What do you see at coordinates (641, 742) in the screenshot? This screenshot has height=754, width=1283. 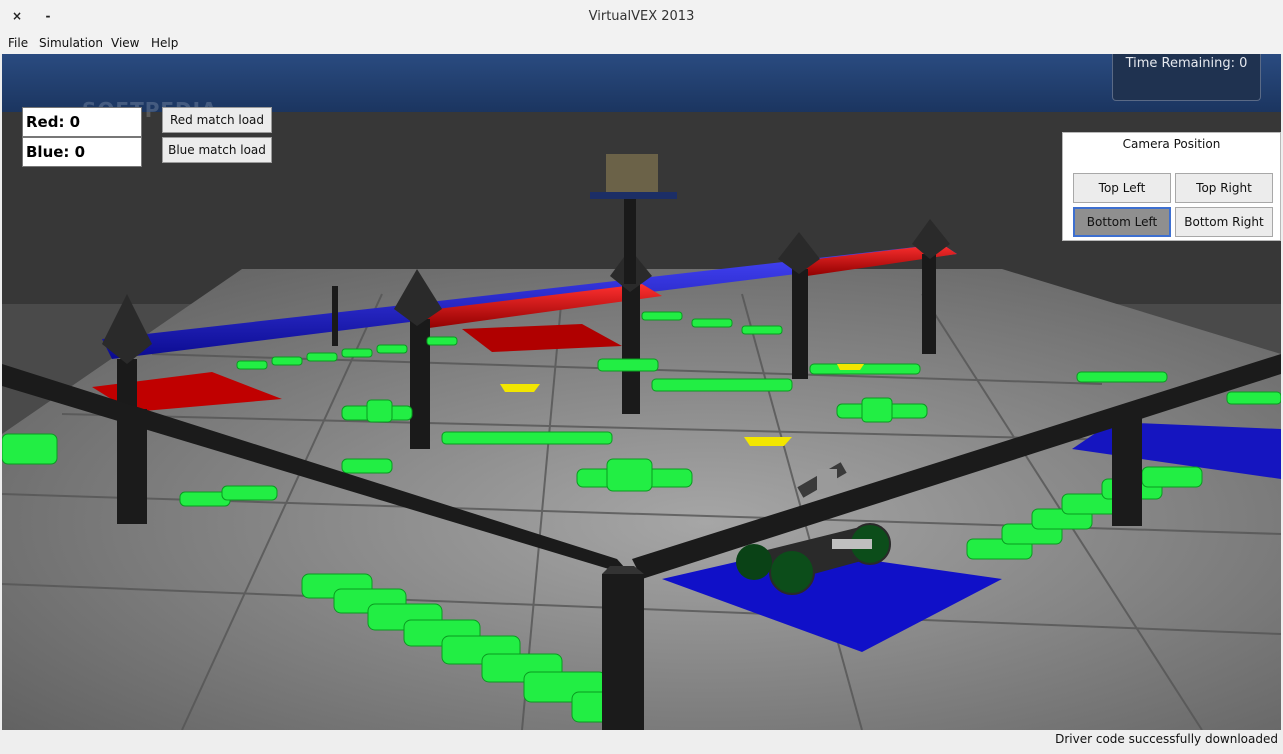 I see `status-bar: Driver code successfully downloaded` at bounding box center [641, 742].